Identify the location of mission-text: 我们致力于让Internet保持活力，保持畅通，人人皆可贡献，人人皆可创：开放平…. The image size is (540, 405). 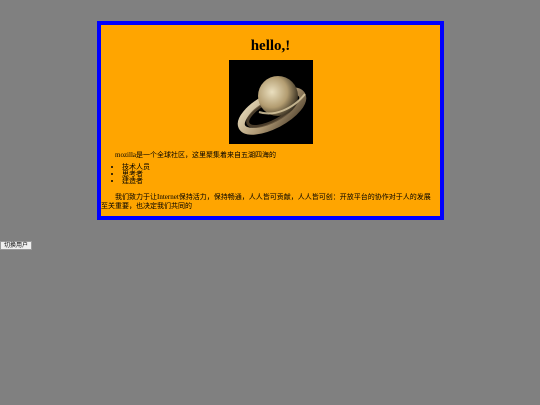
(266, 201).